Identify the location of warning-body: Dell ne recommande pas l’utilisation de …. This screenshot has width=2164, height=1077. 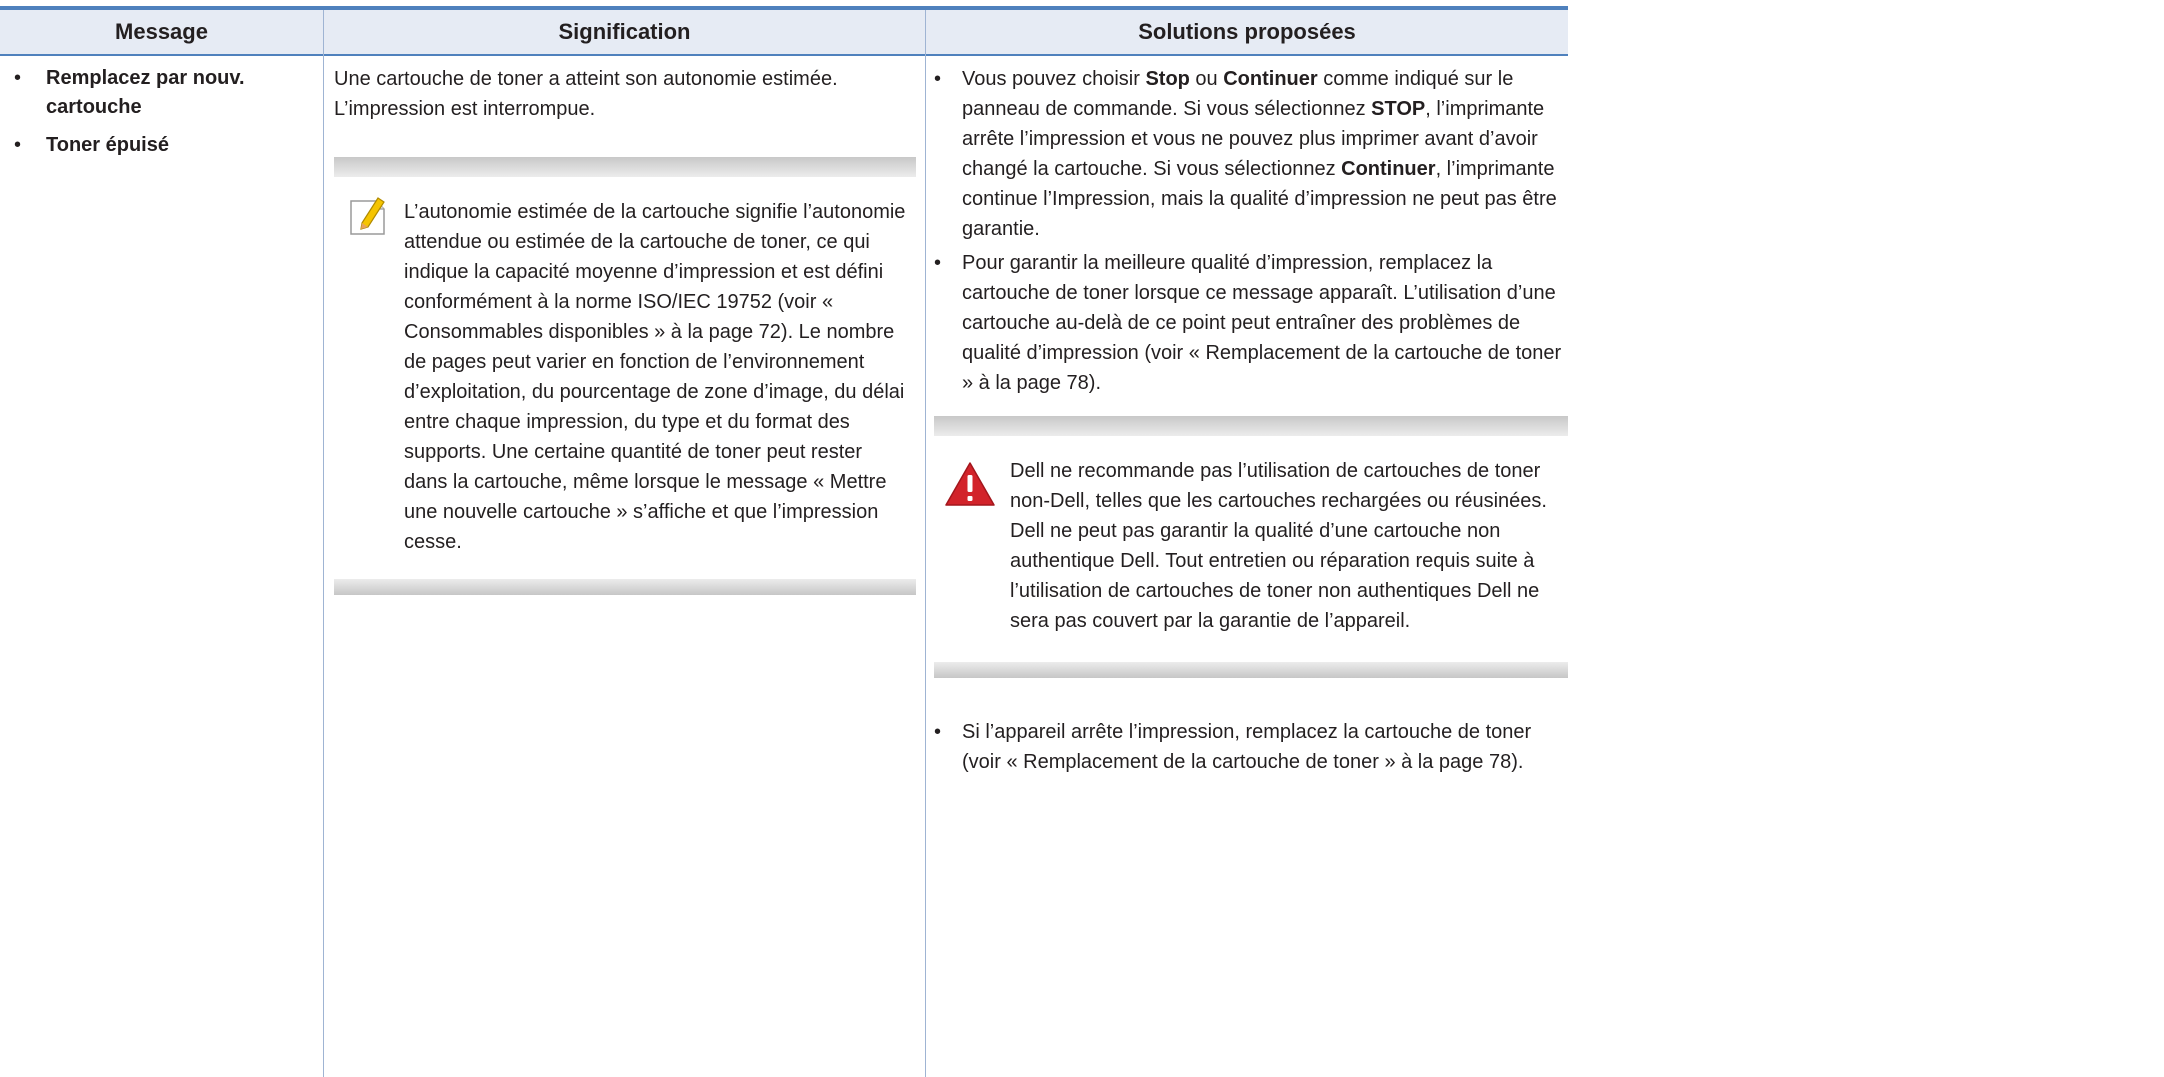
(1251, 549).